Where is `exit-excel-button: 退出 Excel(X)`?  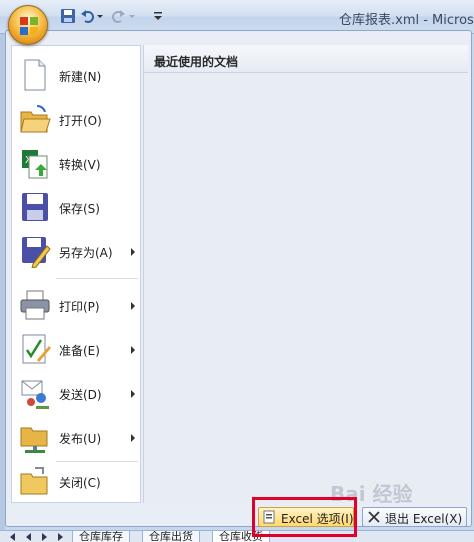
exit-excel-button: 退出 Excel(X) is located at coordinates (414, 517).